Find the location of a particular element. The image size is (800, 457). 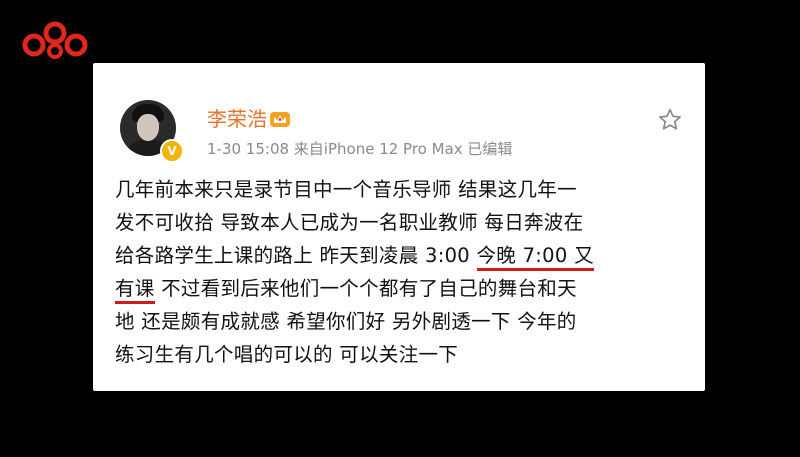

post-text-segment: 不过看到后来他们一个个都有了自己的舞台和天 is located at coordinates (365, 288).